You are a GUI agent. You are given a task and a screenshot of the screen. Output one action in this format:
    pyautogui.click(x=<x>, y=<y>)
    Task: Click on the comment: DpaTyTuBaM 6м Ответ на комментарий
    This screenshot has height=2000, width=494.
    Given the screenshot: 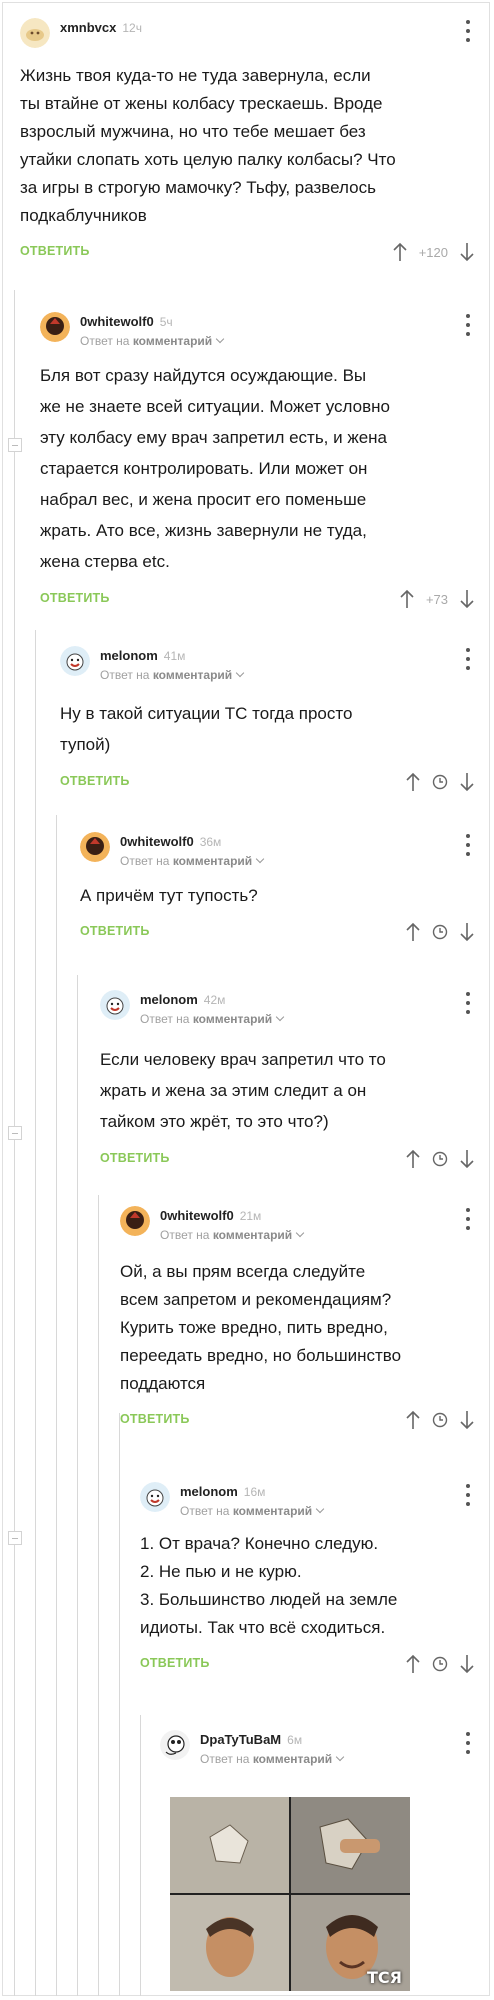 What is the action you would take?
    pyautogui.click(x=317, y=1752)
    